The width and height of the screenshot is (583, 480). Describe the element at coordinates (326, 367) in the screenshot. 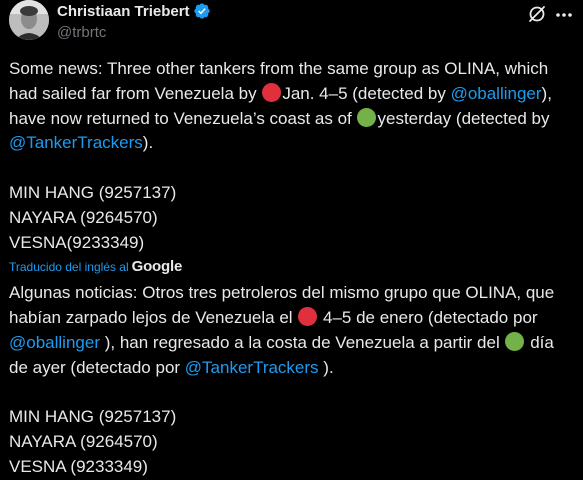

I see `translated-text-e: ).` at that location.